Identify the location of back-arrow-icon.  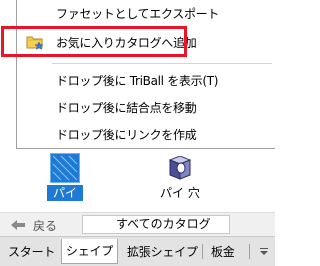
(18, 225).